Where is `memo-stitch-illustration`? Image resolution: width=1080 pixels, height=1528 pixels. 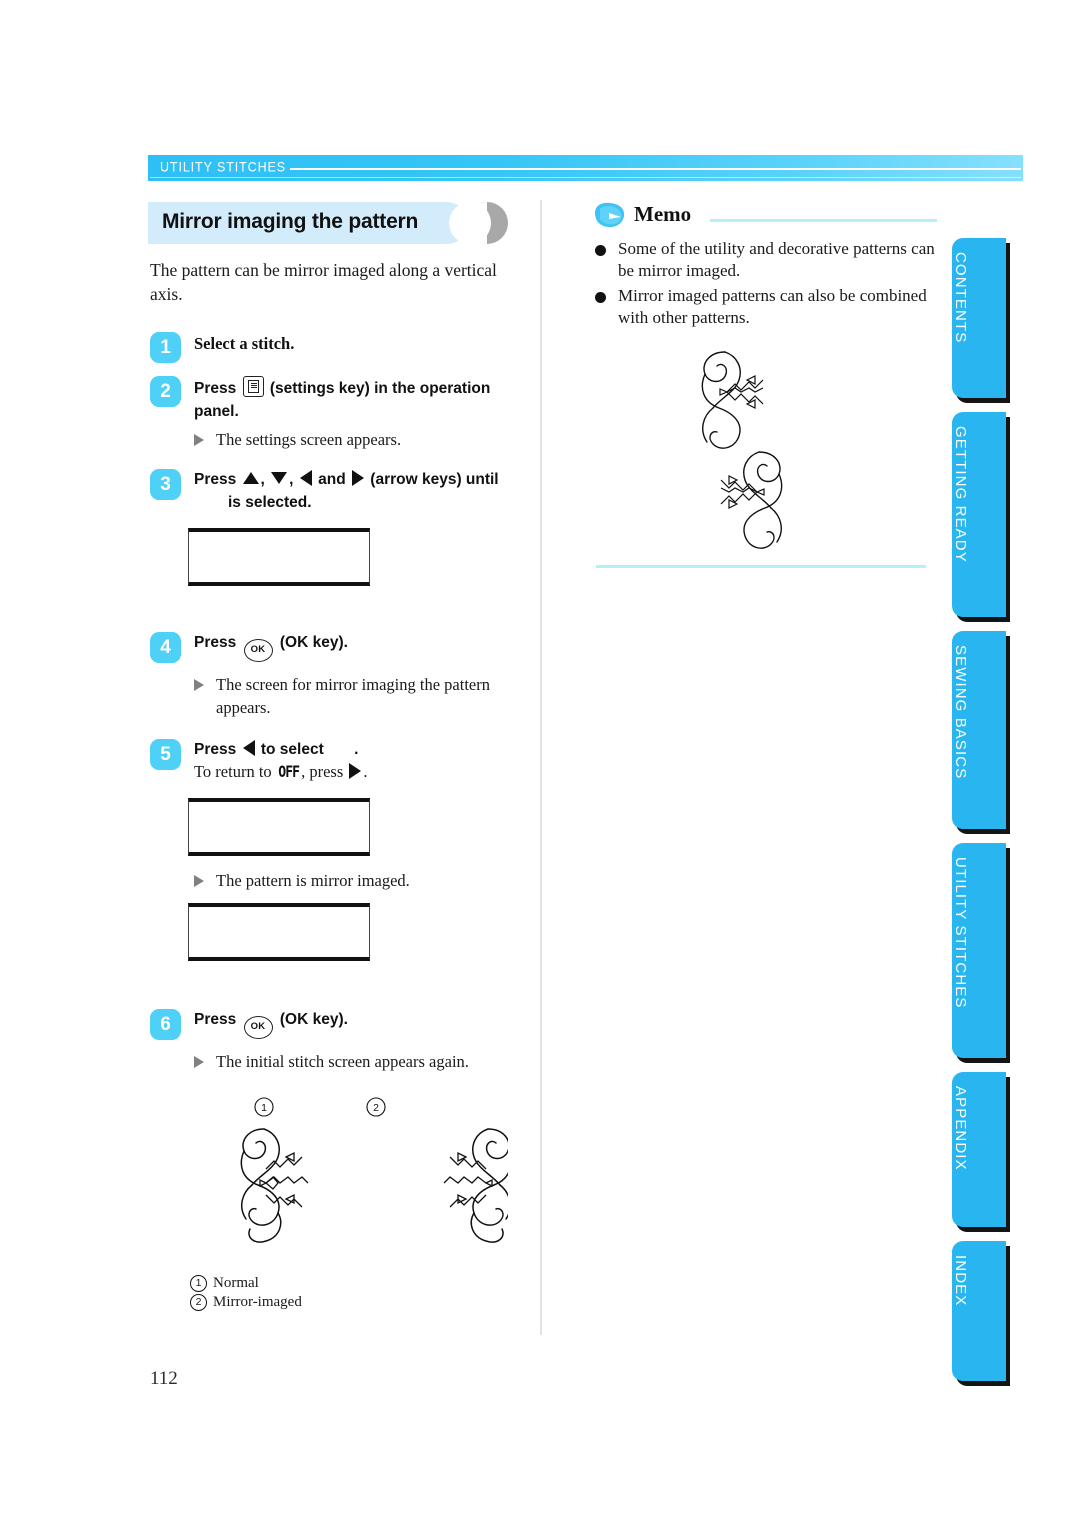 memo-stitch-illustration is located at coordinates (742, 446).